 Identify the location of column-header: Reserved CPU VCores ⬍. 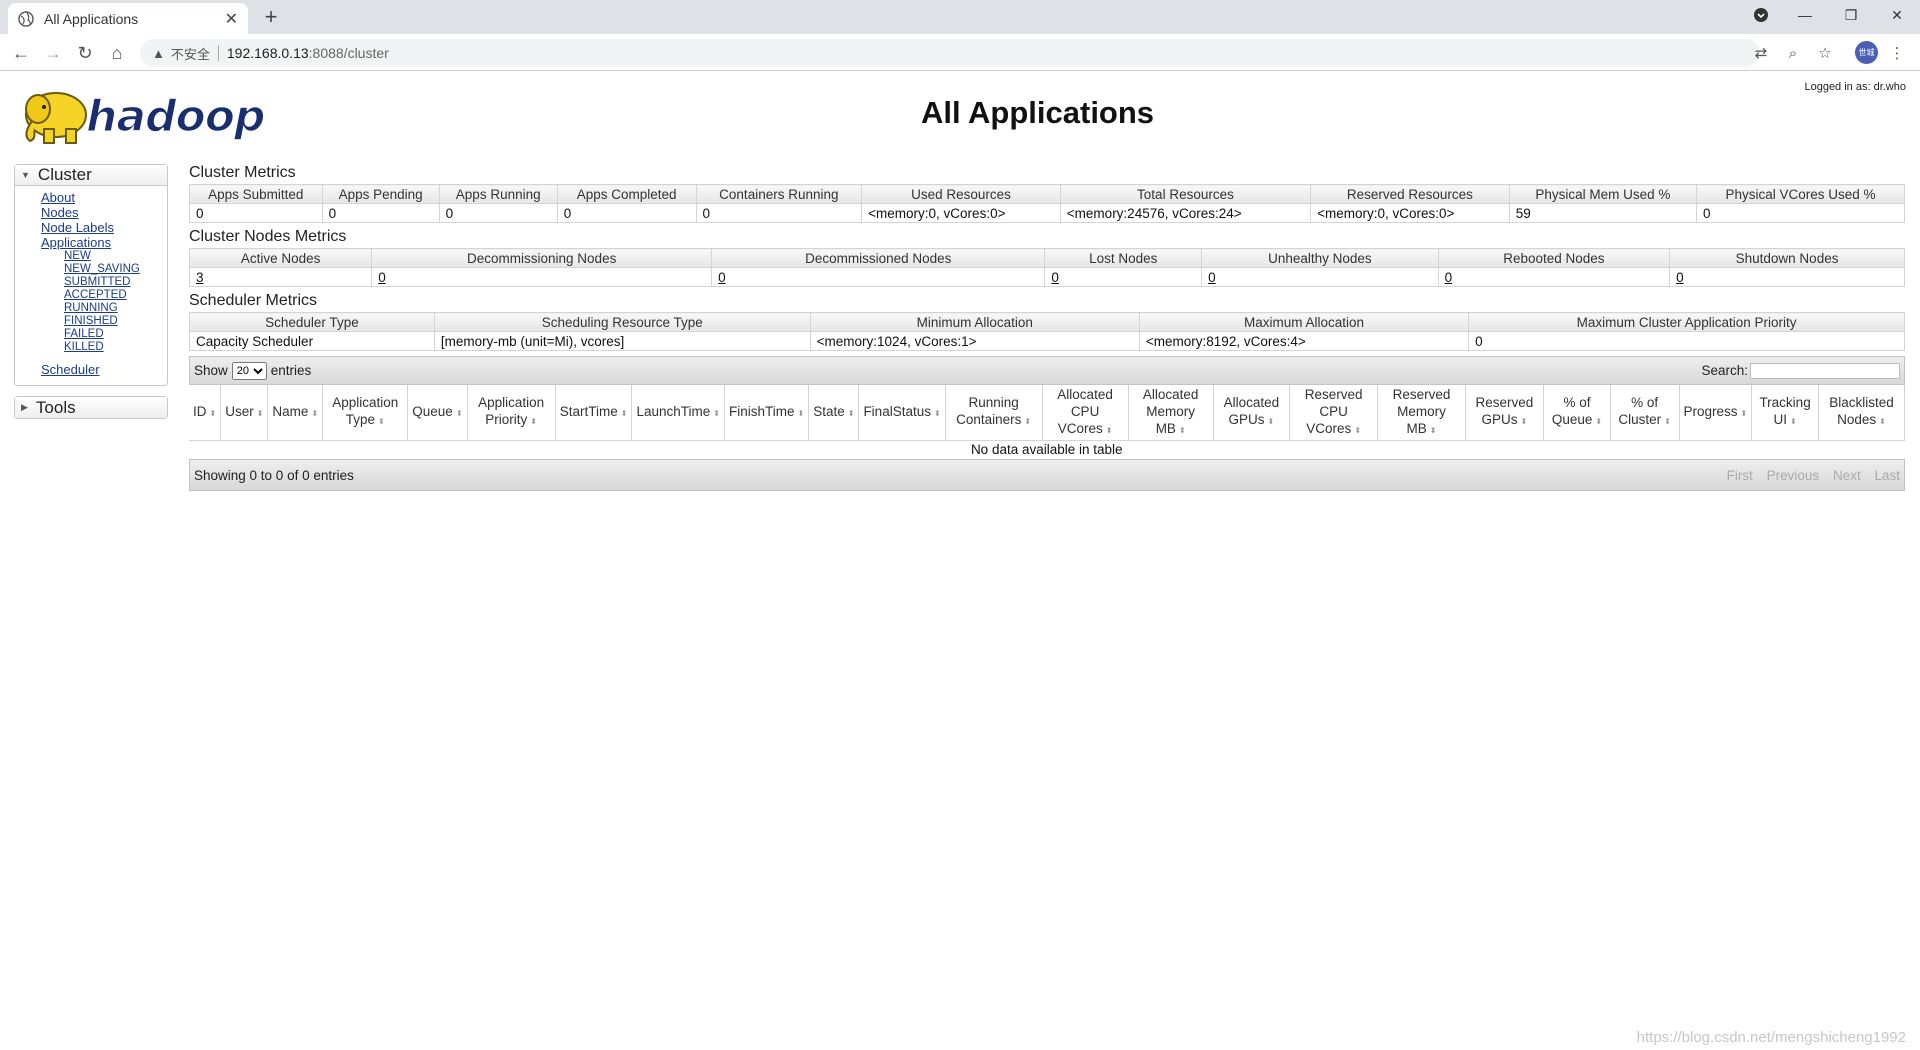
(1334, 413).